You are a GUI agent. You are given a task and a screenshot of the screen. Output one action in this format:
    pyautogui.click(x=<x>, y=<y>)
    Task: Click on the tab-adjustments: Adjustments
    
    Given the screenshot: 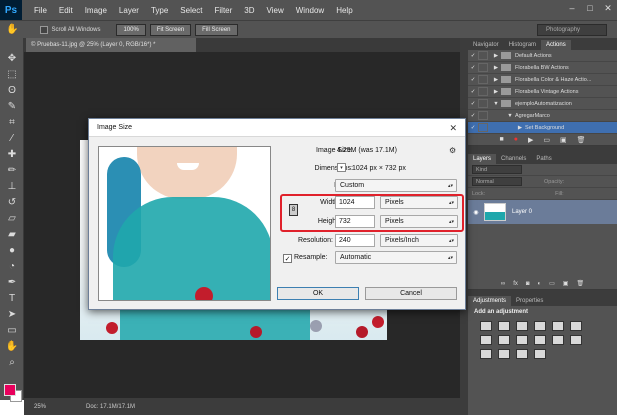 What is the action you would take?
    pyautogui.click(x=490, y=301)
    